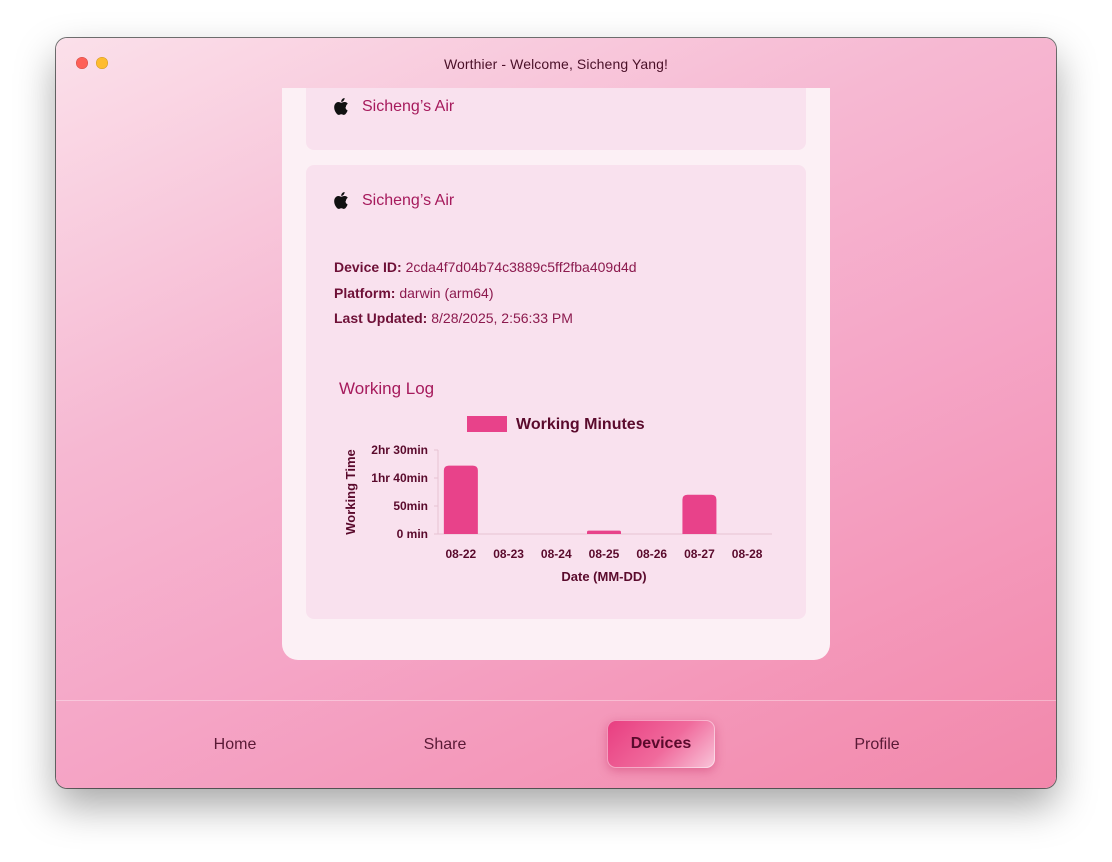 The width and height of the screenshot is (1112, 862). Describe the element at coordinates (461, 554) in the screenshot. I see `x-tick-label: 08-22` at that location.